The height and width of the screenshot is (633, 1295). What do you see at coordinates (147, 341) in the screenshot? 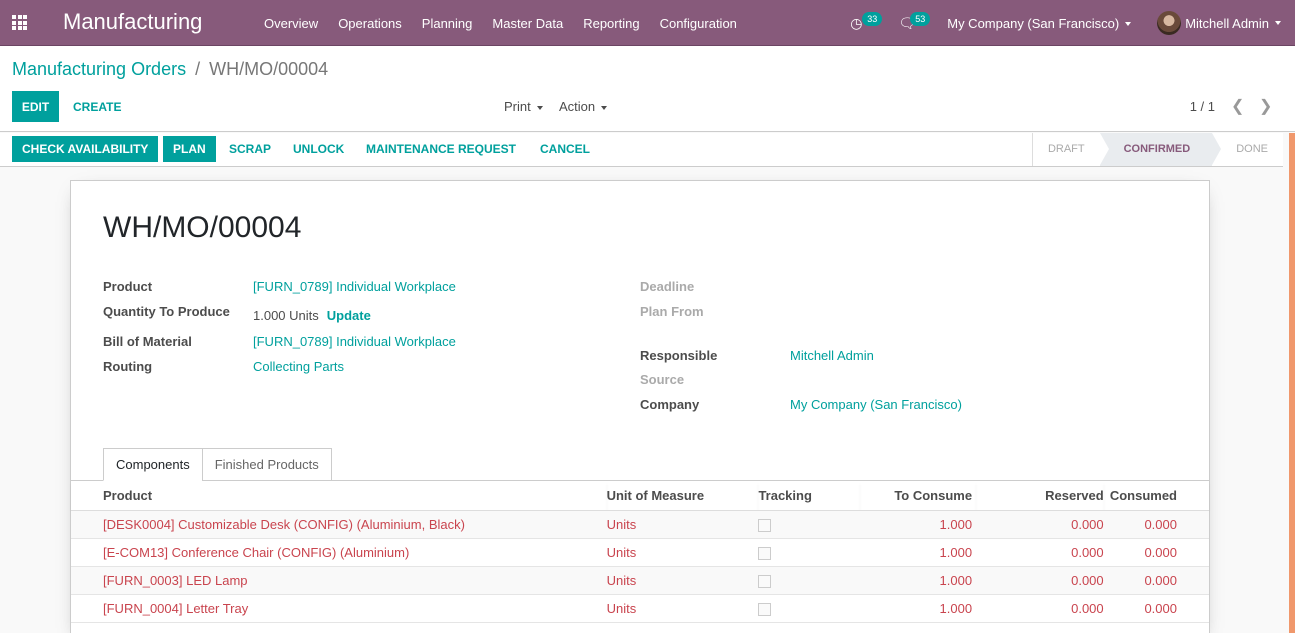
I see `bom-label: Bill of Material` at bounding box center [147, 341].